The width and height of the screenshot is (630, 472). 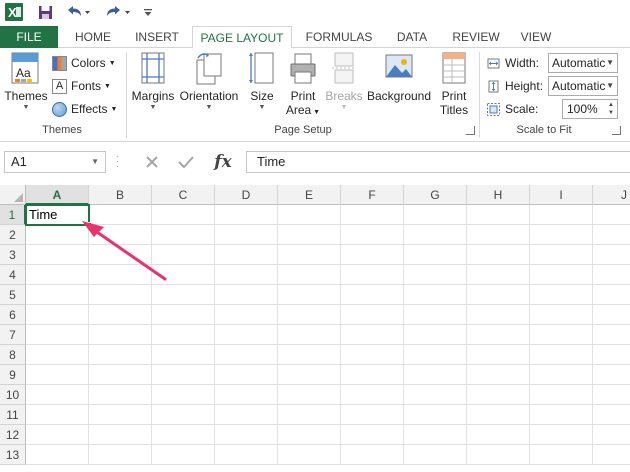 I want to click on page-setup-group-label: Page Setup, so click(x=303, y=130).